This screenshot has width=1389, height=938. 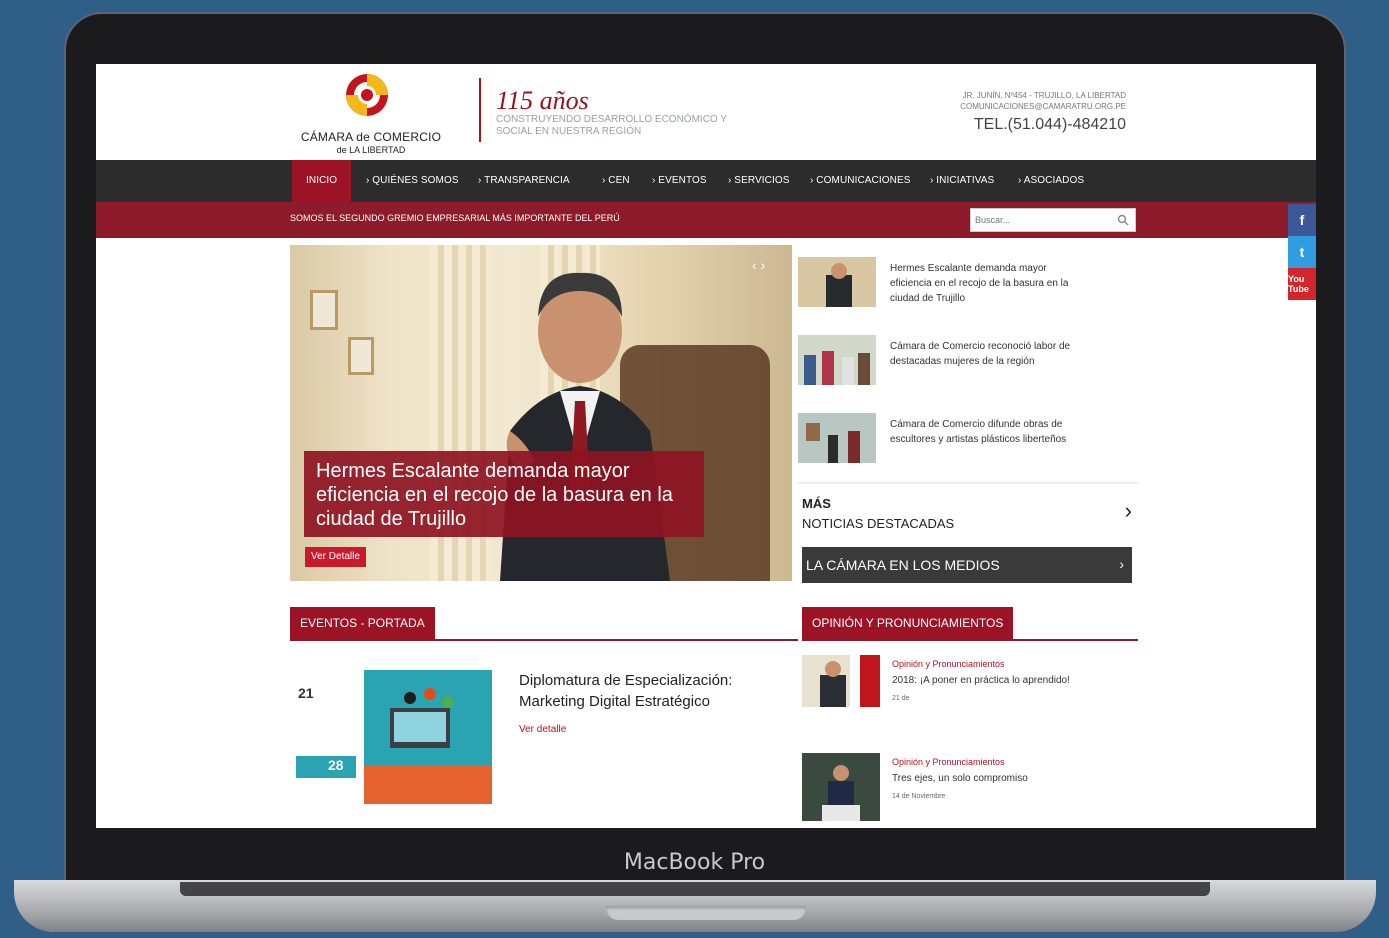 I want to click on nav-item-transparencia: › TRANSPARENCIA, so click(x=524, y=181).